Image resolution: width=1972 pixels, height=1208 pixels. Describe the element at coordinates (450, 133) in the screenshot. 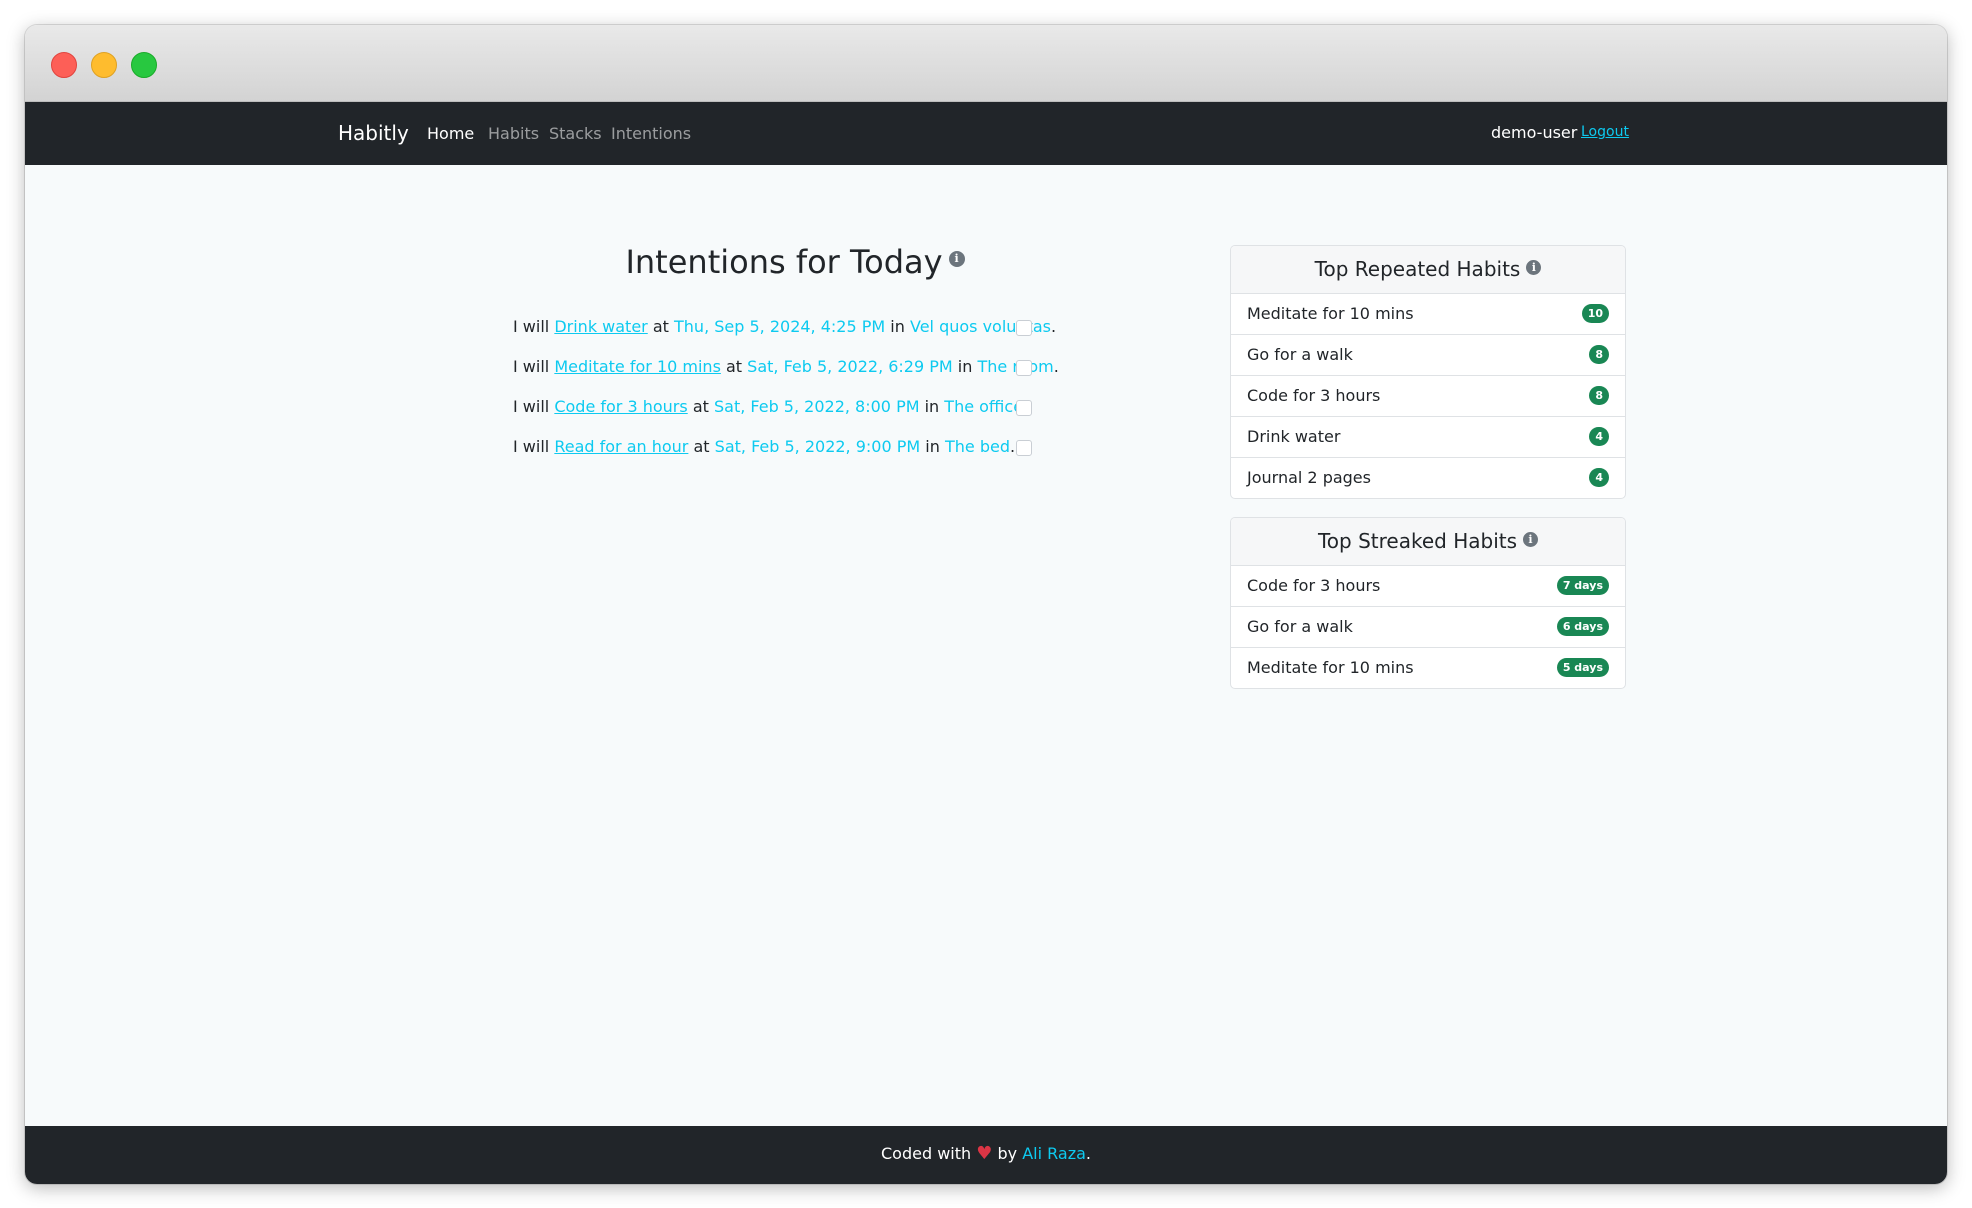

I see `nav-home: Home` at that location.